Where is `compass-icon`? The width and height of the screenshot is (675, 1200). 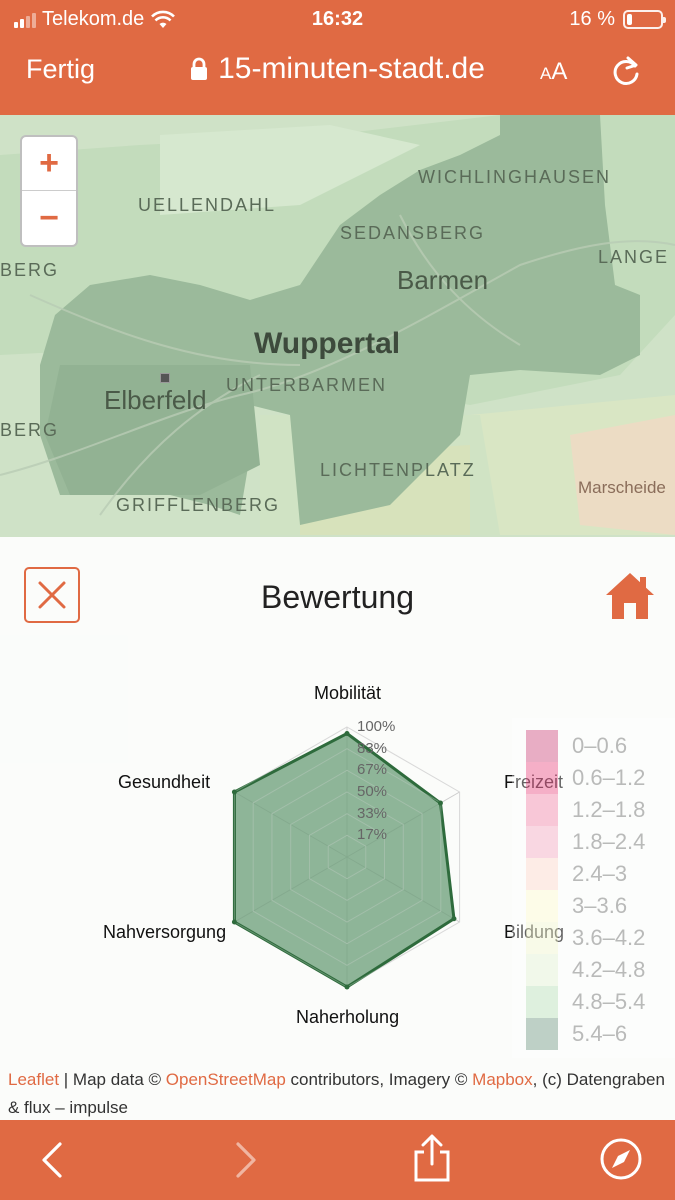 compass-icon is located at coordinates (621, 1159).